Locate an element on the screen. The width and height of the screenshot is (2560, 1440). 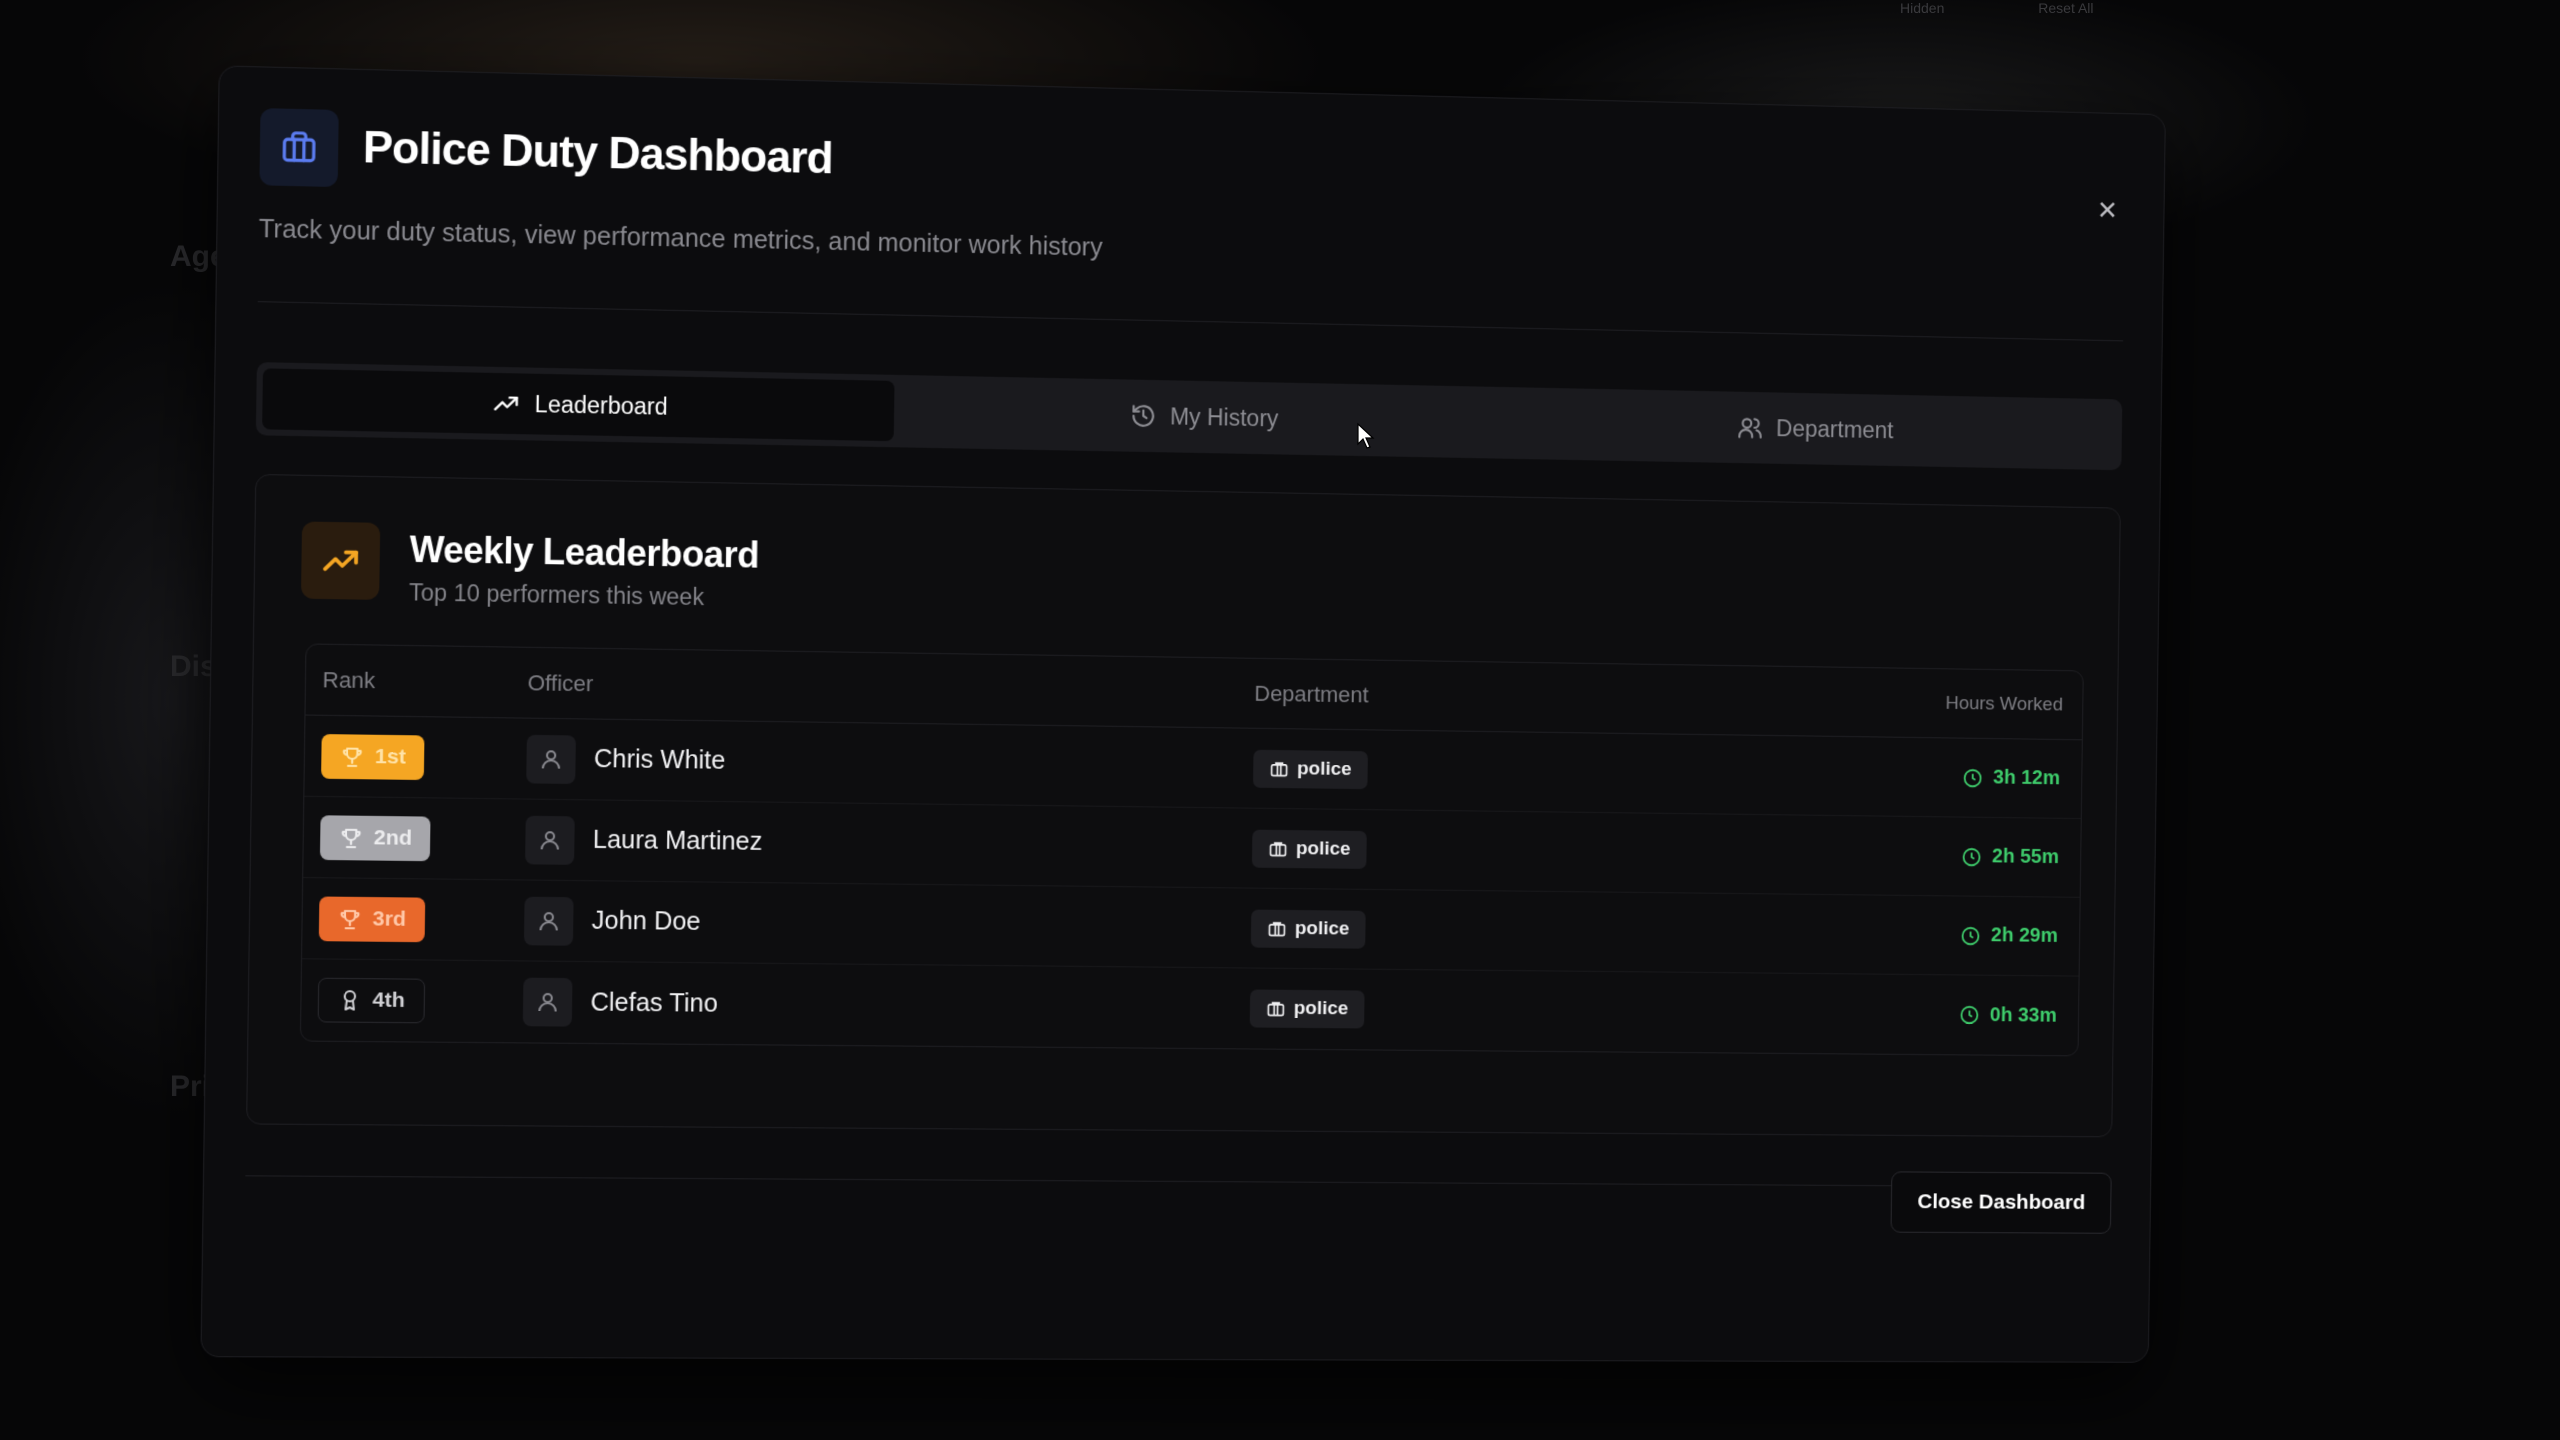
column-header-hours: Hours Worked is located at coordinates (2004, 703).